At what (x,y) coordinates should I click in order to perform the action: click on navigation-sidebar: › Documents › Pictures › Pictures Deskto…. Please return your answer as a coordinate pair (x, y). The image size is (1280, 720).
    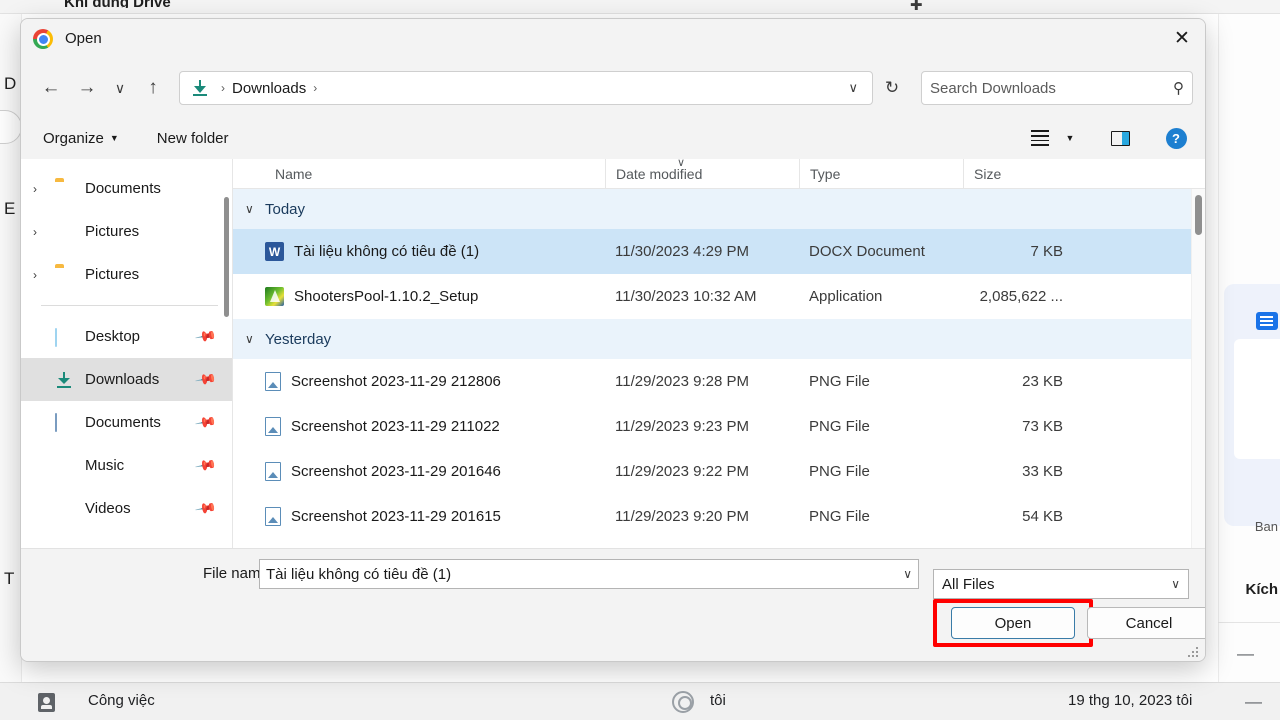
    Looking at the image, I should click on (126, 353).